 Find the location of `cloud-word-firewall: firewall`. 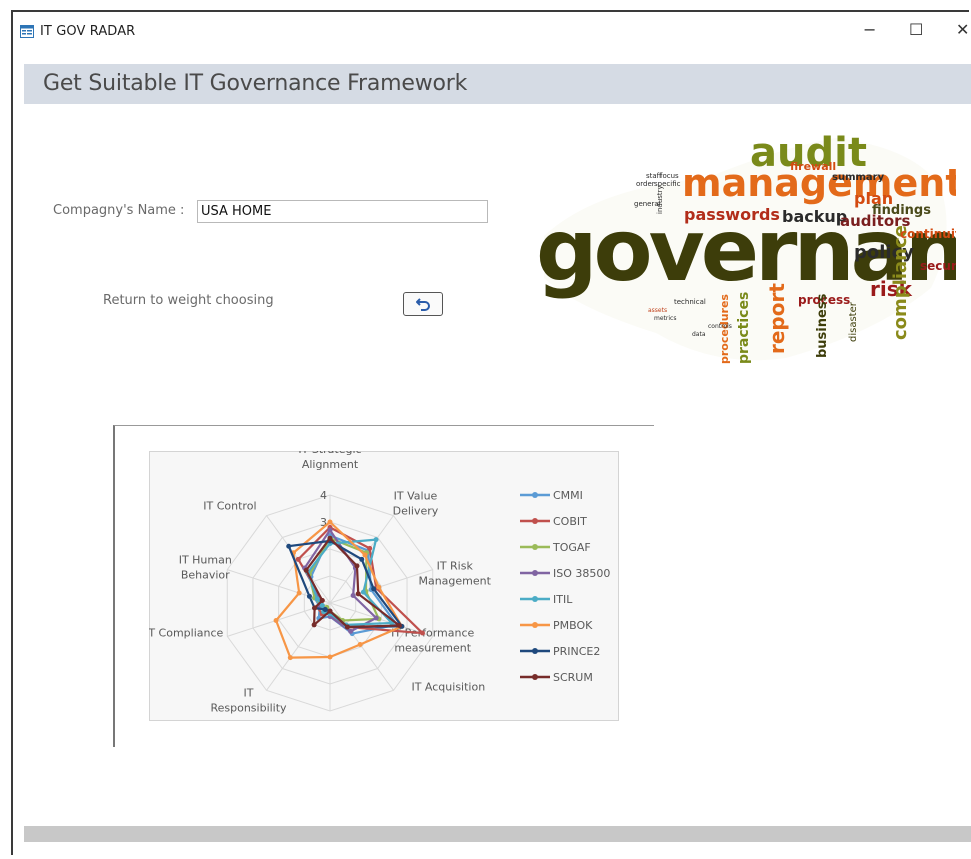

cloud-word-firewall: firewall is located at coordinates (813, 166).